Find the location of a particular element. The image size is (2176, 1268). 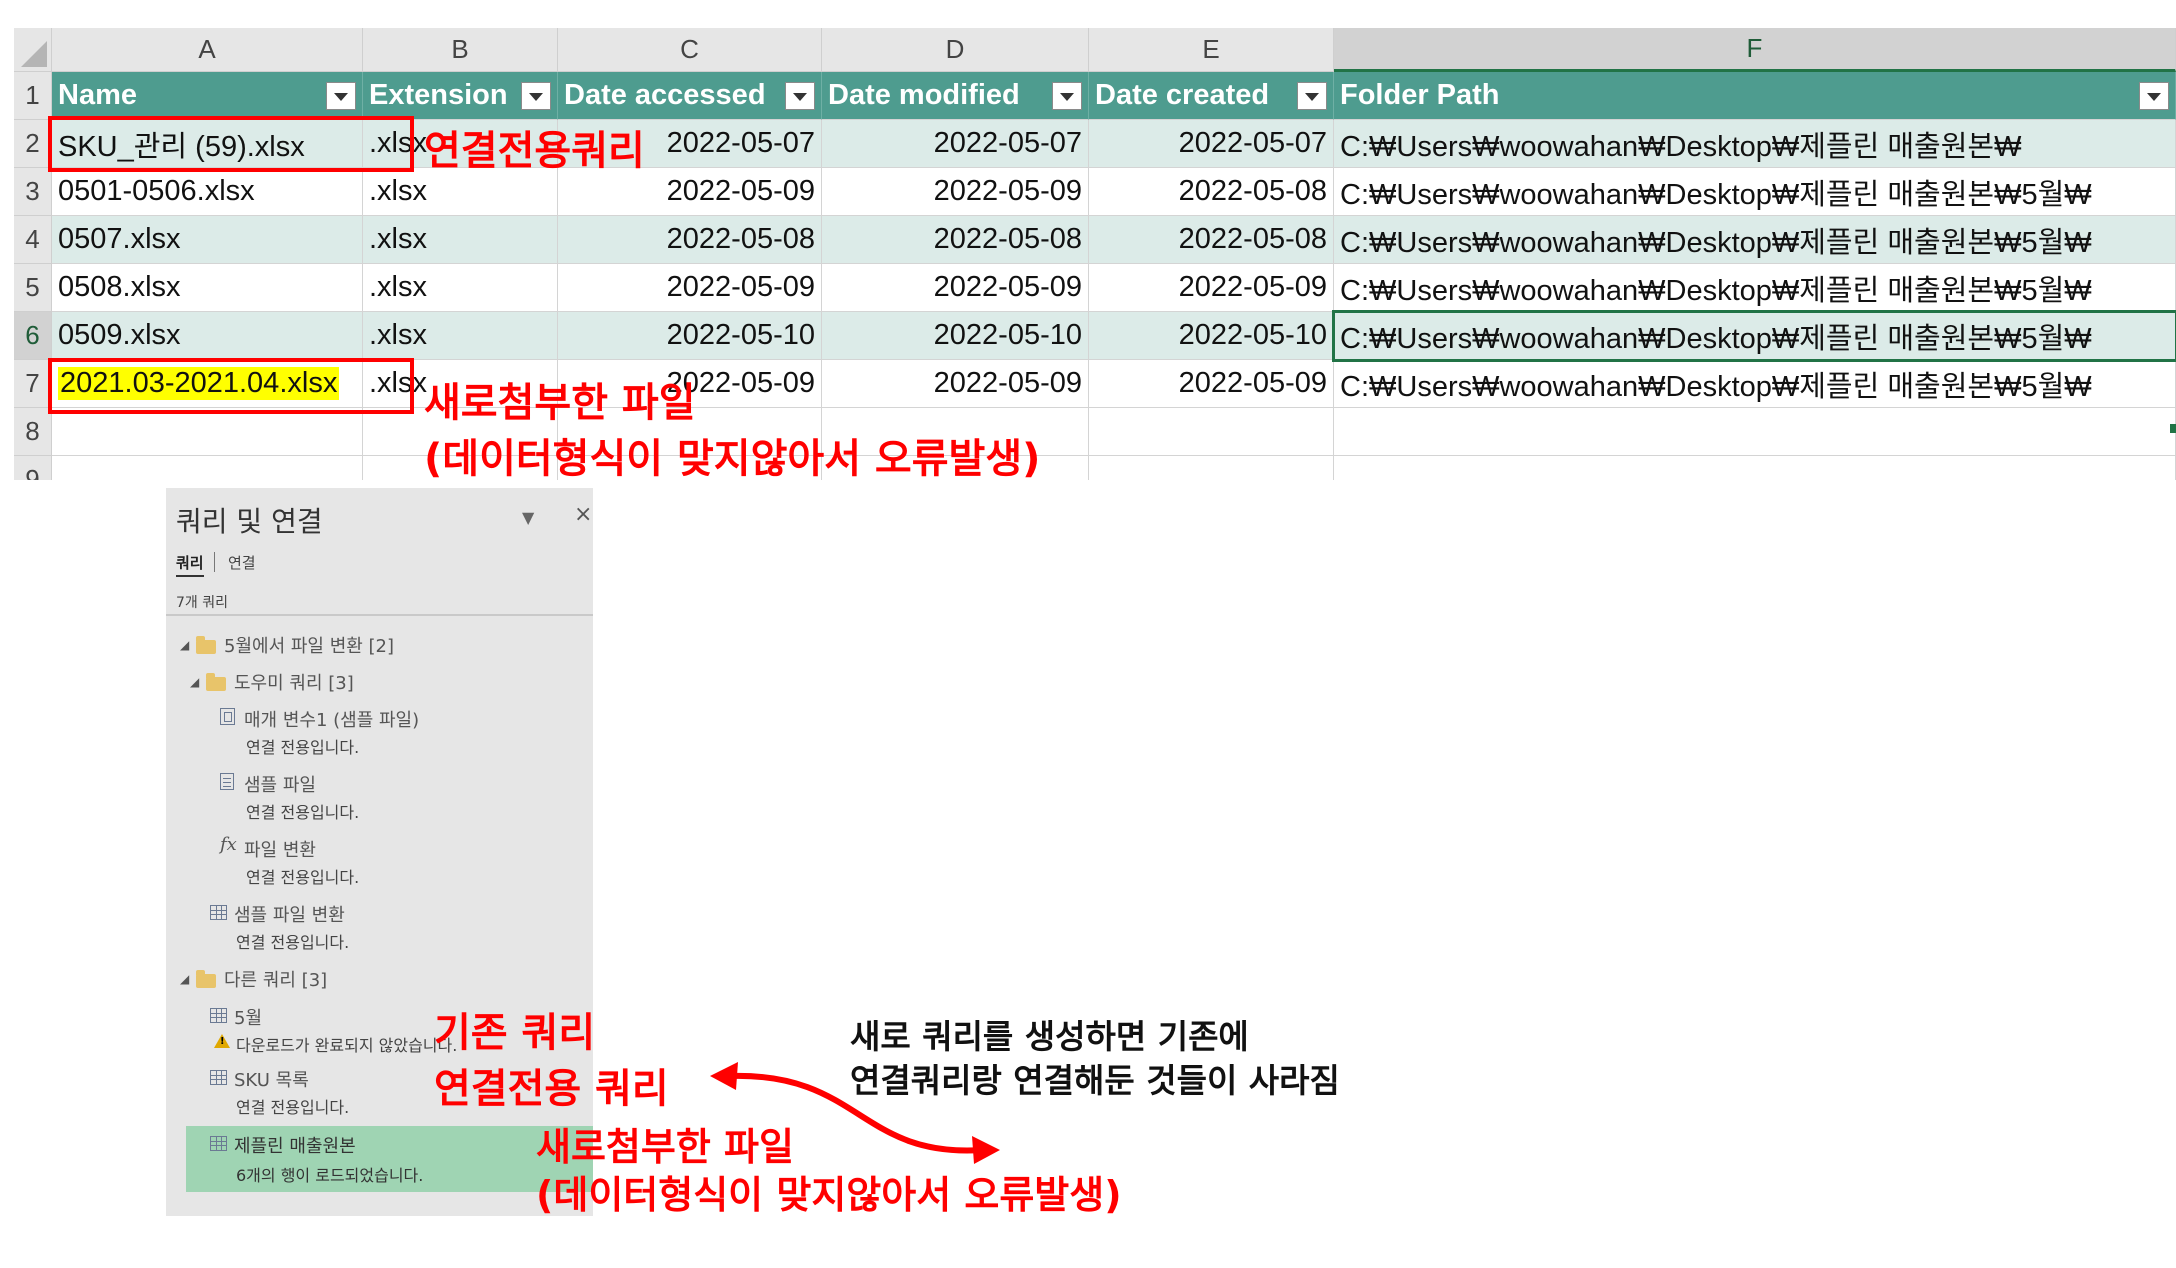

row-header-7: 7 is located at coordinates (33, 384).